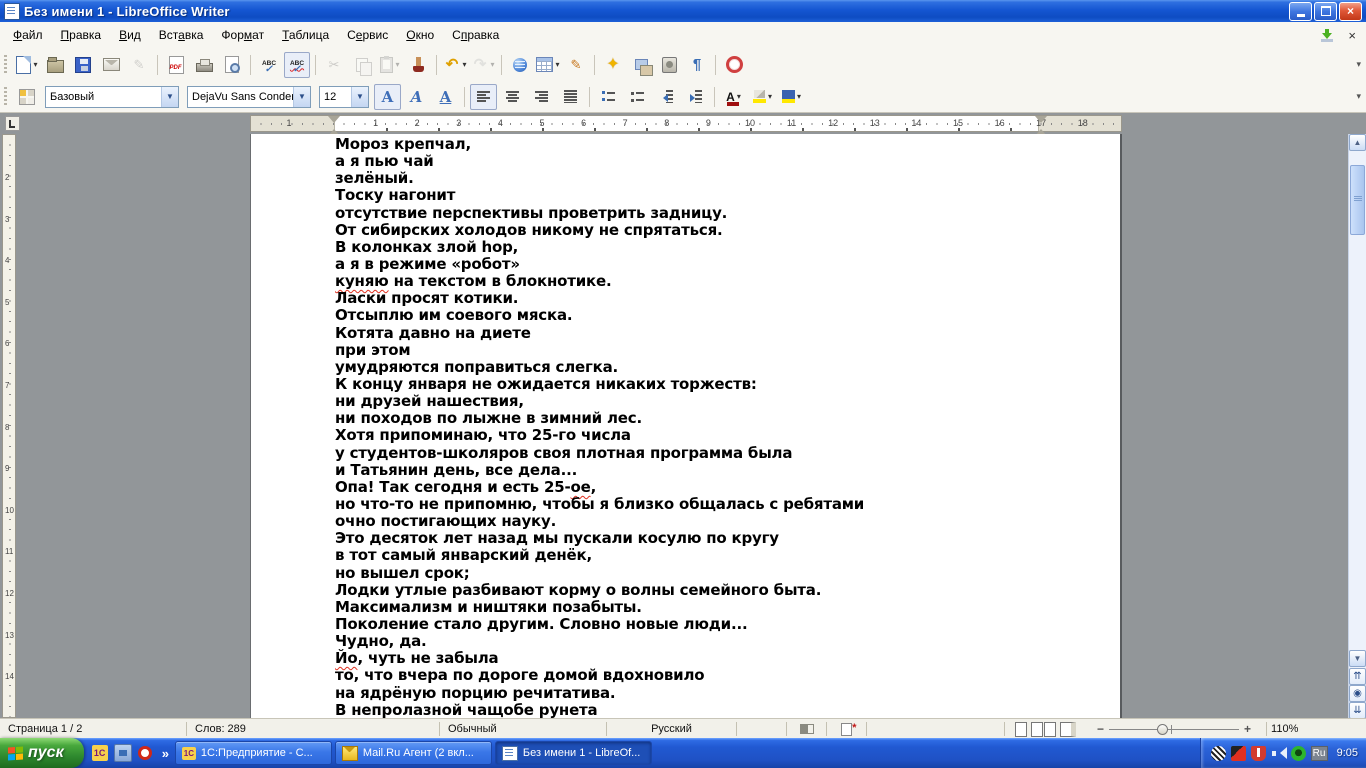 Image resolution: width=1366 pixels, height=768 pixels. Describe the element at coordinates (599, 333) in the screenshot. I see `text-line: Котята давно на диете` at that location.